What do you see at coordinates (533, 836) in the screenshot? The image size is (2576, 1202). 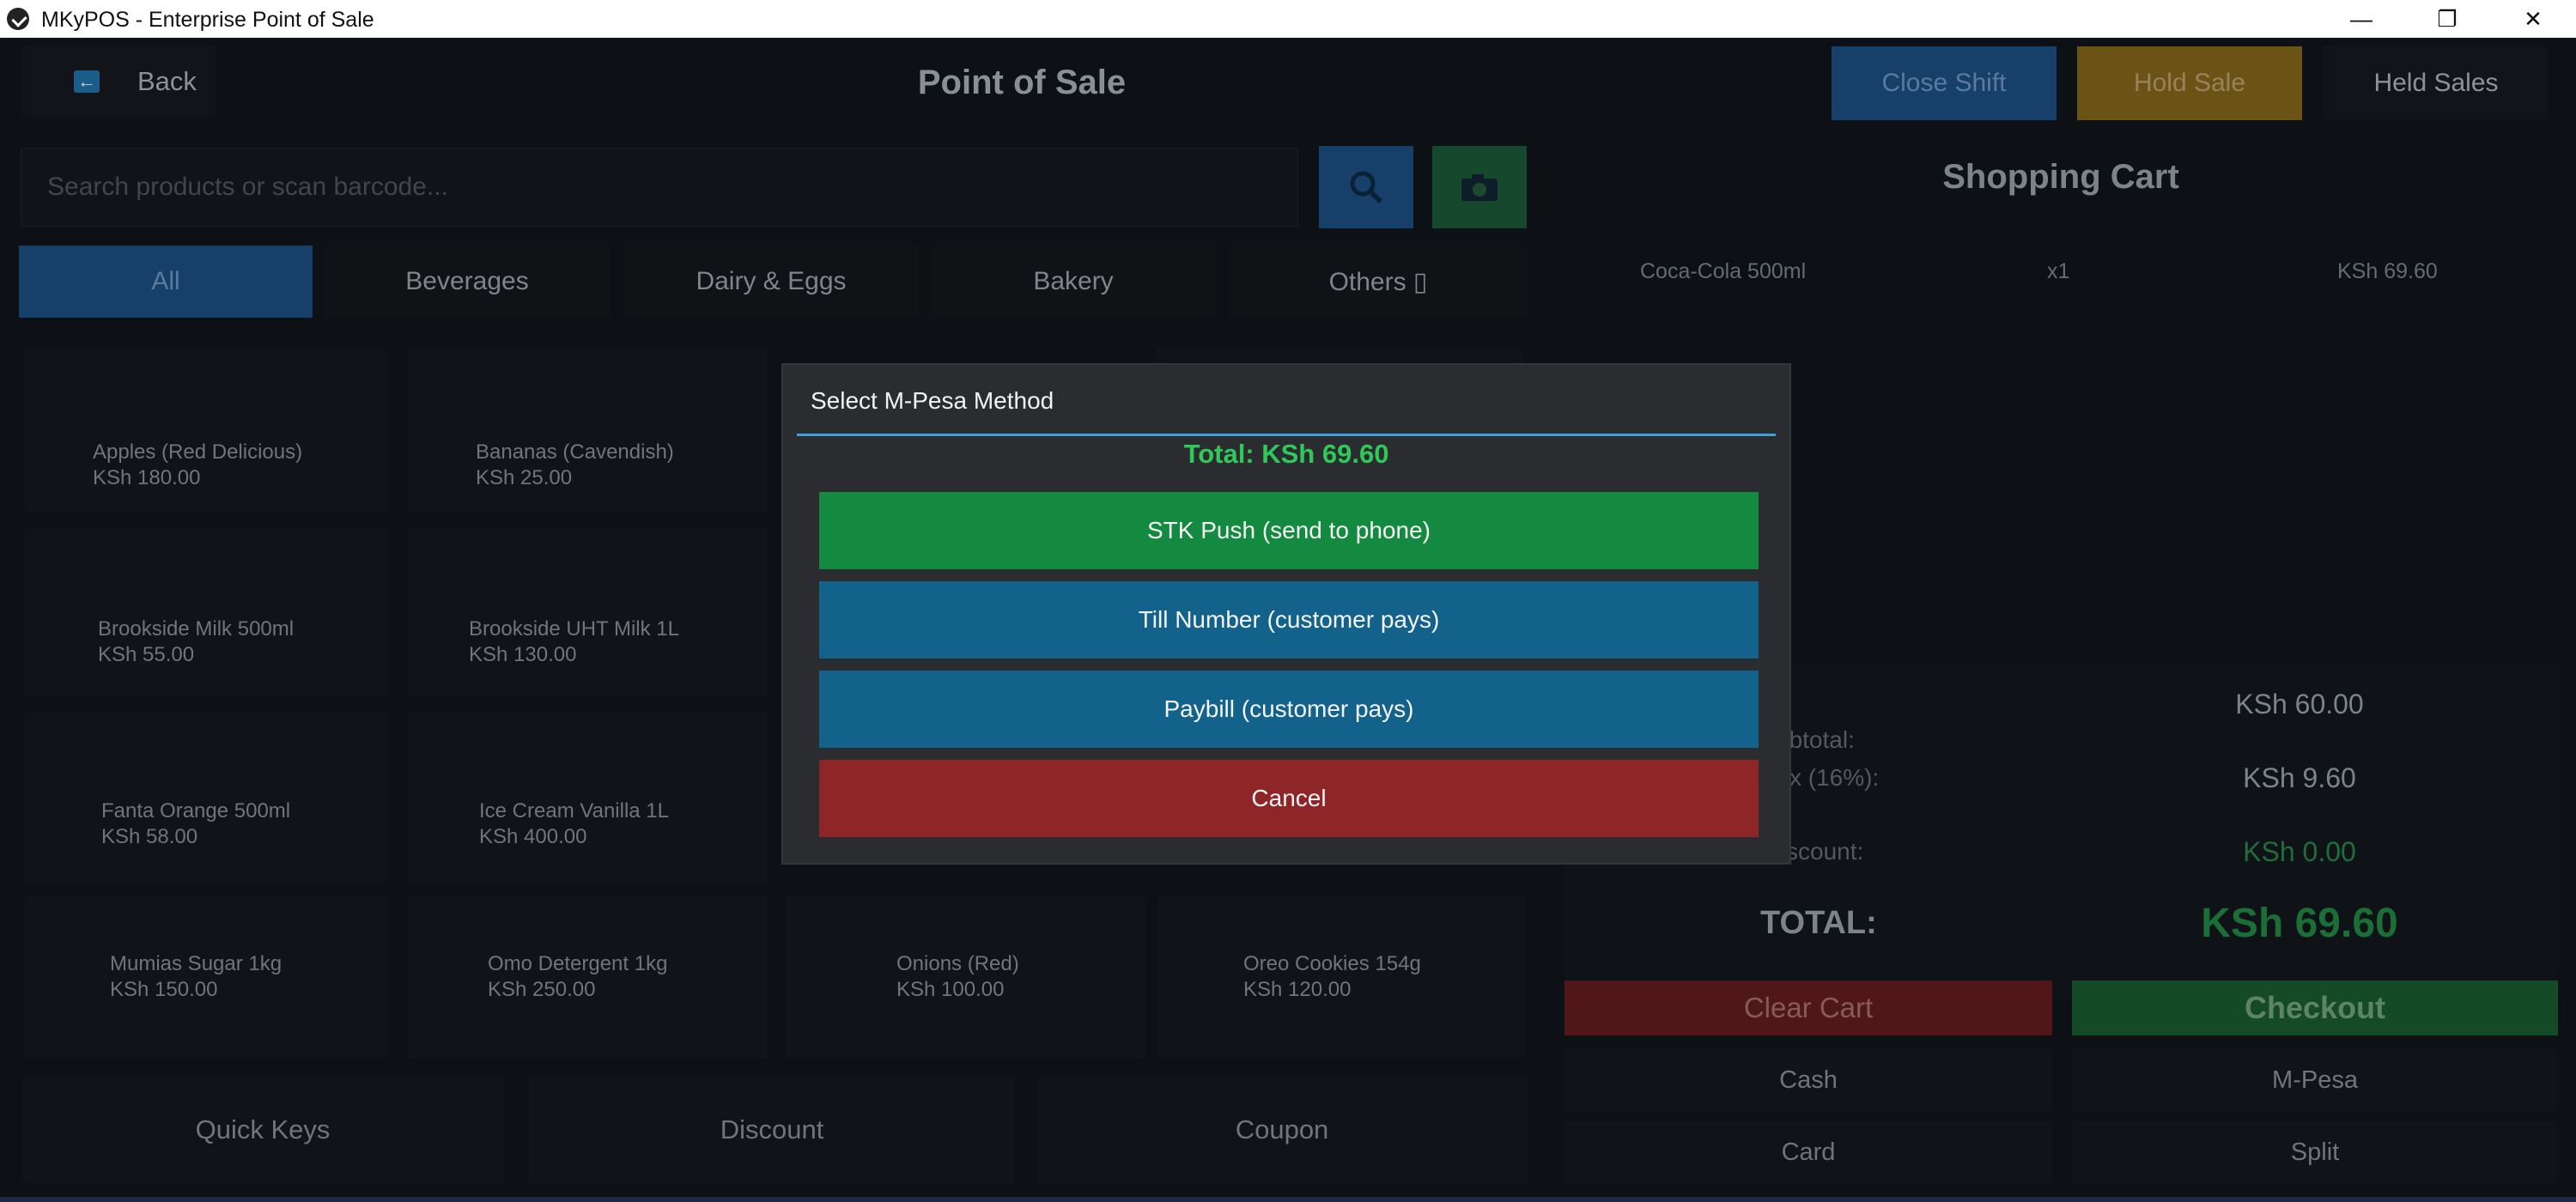 I see `product-price: KSh 400.00` at bounding box center [533, 836].